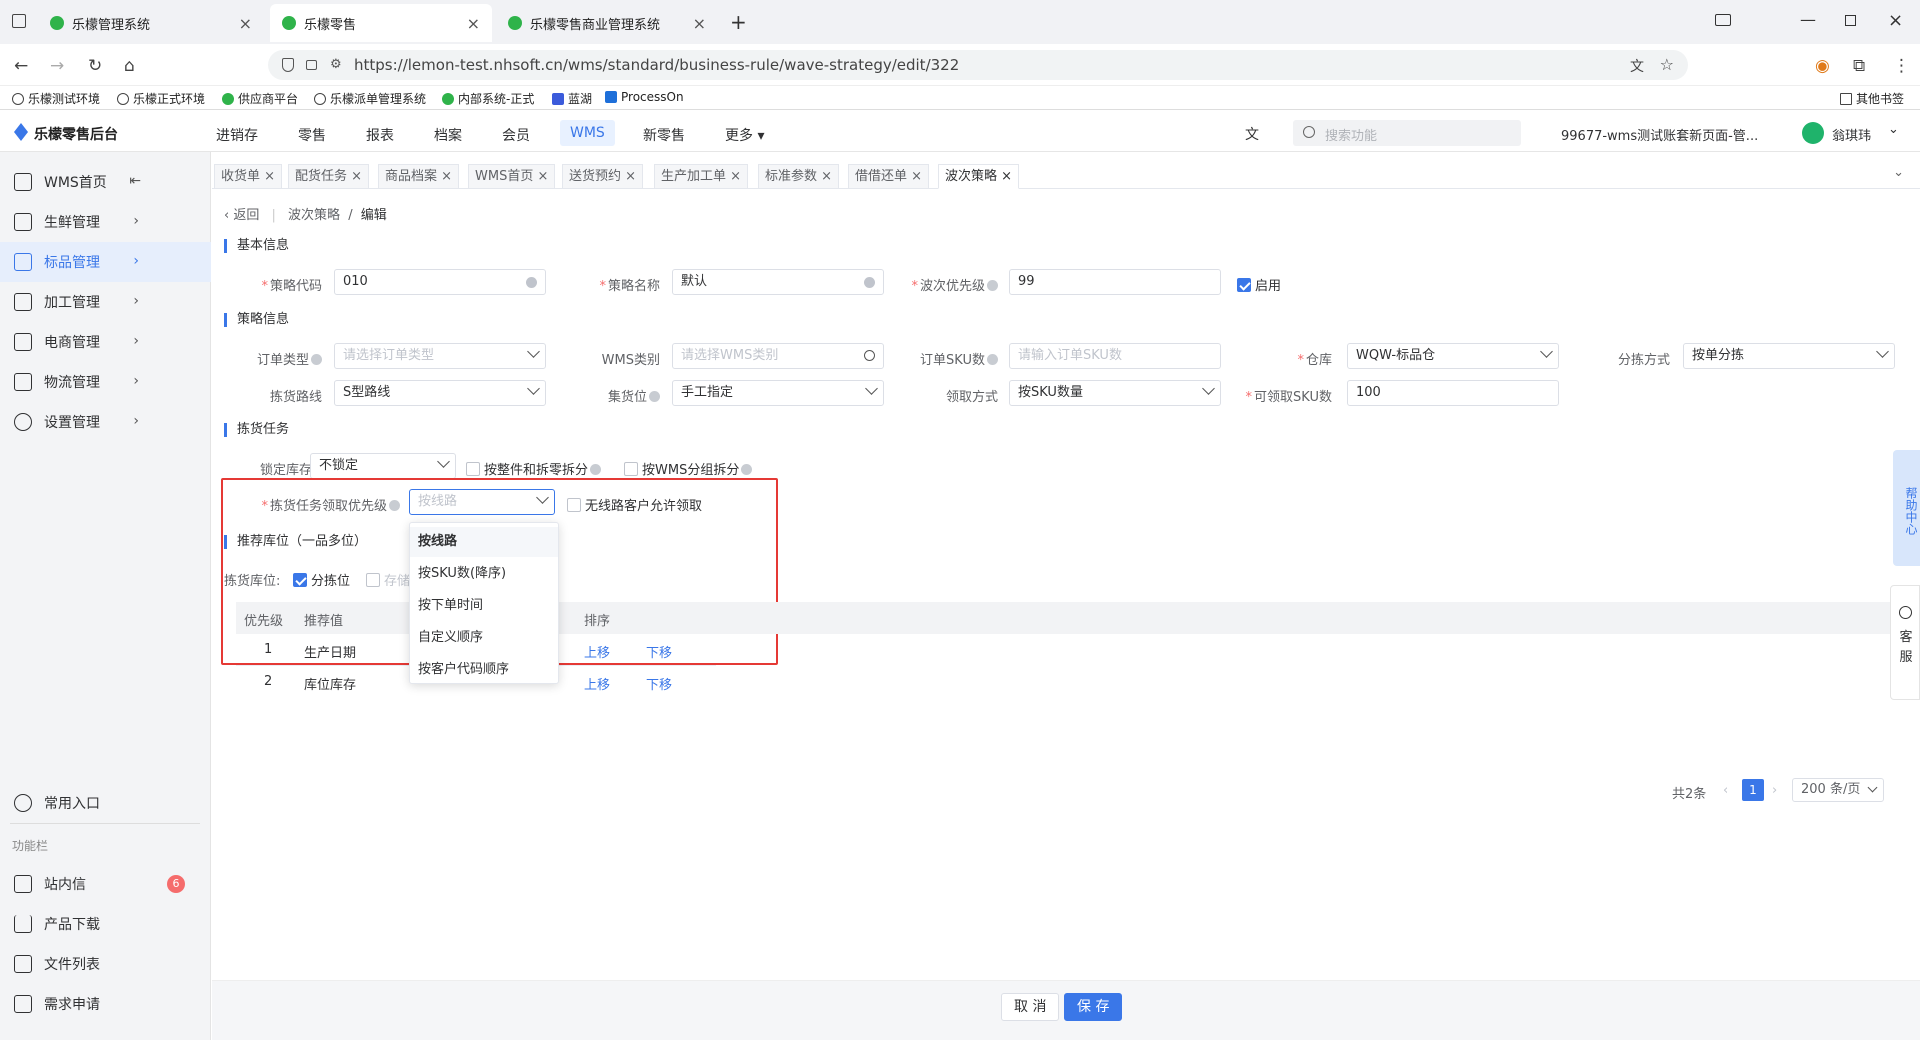 This screenshot has width=1920, height=1040. What do you see at coordinates (161, 98) in the screenshot?
I see `bookmark-item: 乐檬正式环境` at bounding box center [161, 98].